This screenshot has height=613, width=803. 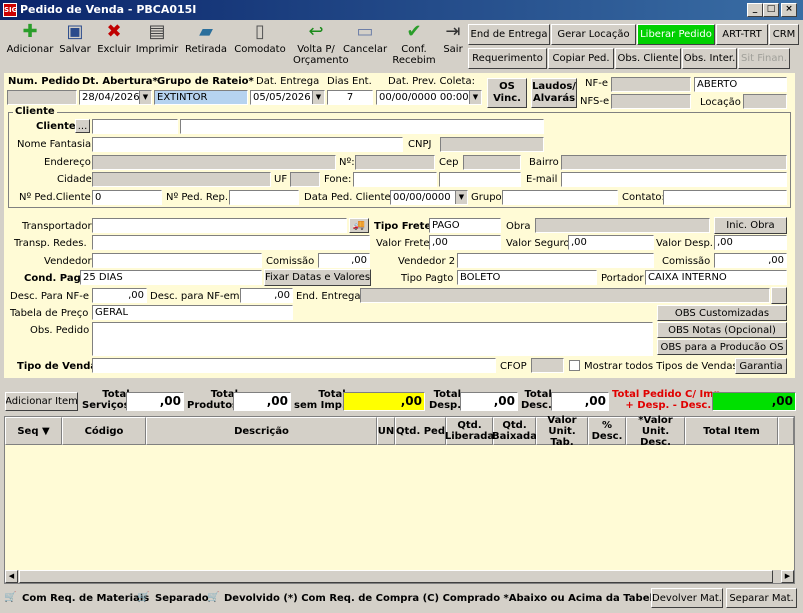 I want to click on dat-entrega-field: 05/05/2026 ▼, so click(x=287, y=97).